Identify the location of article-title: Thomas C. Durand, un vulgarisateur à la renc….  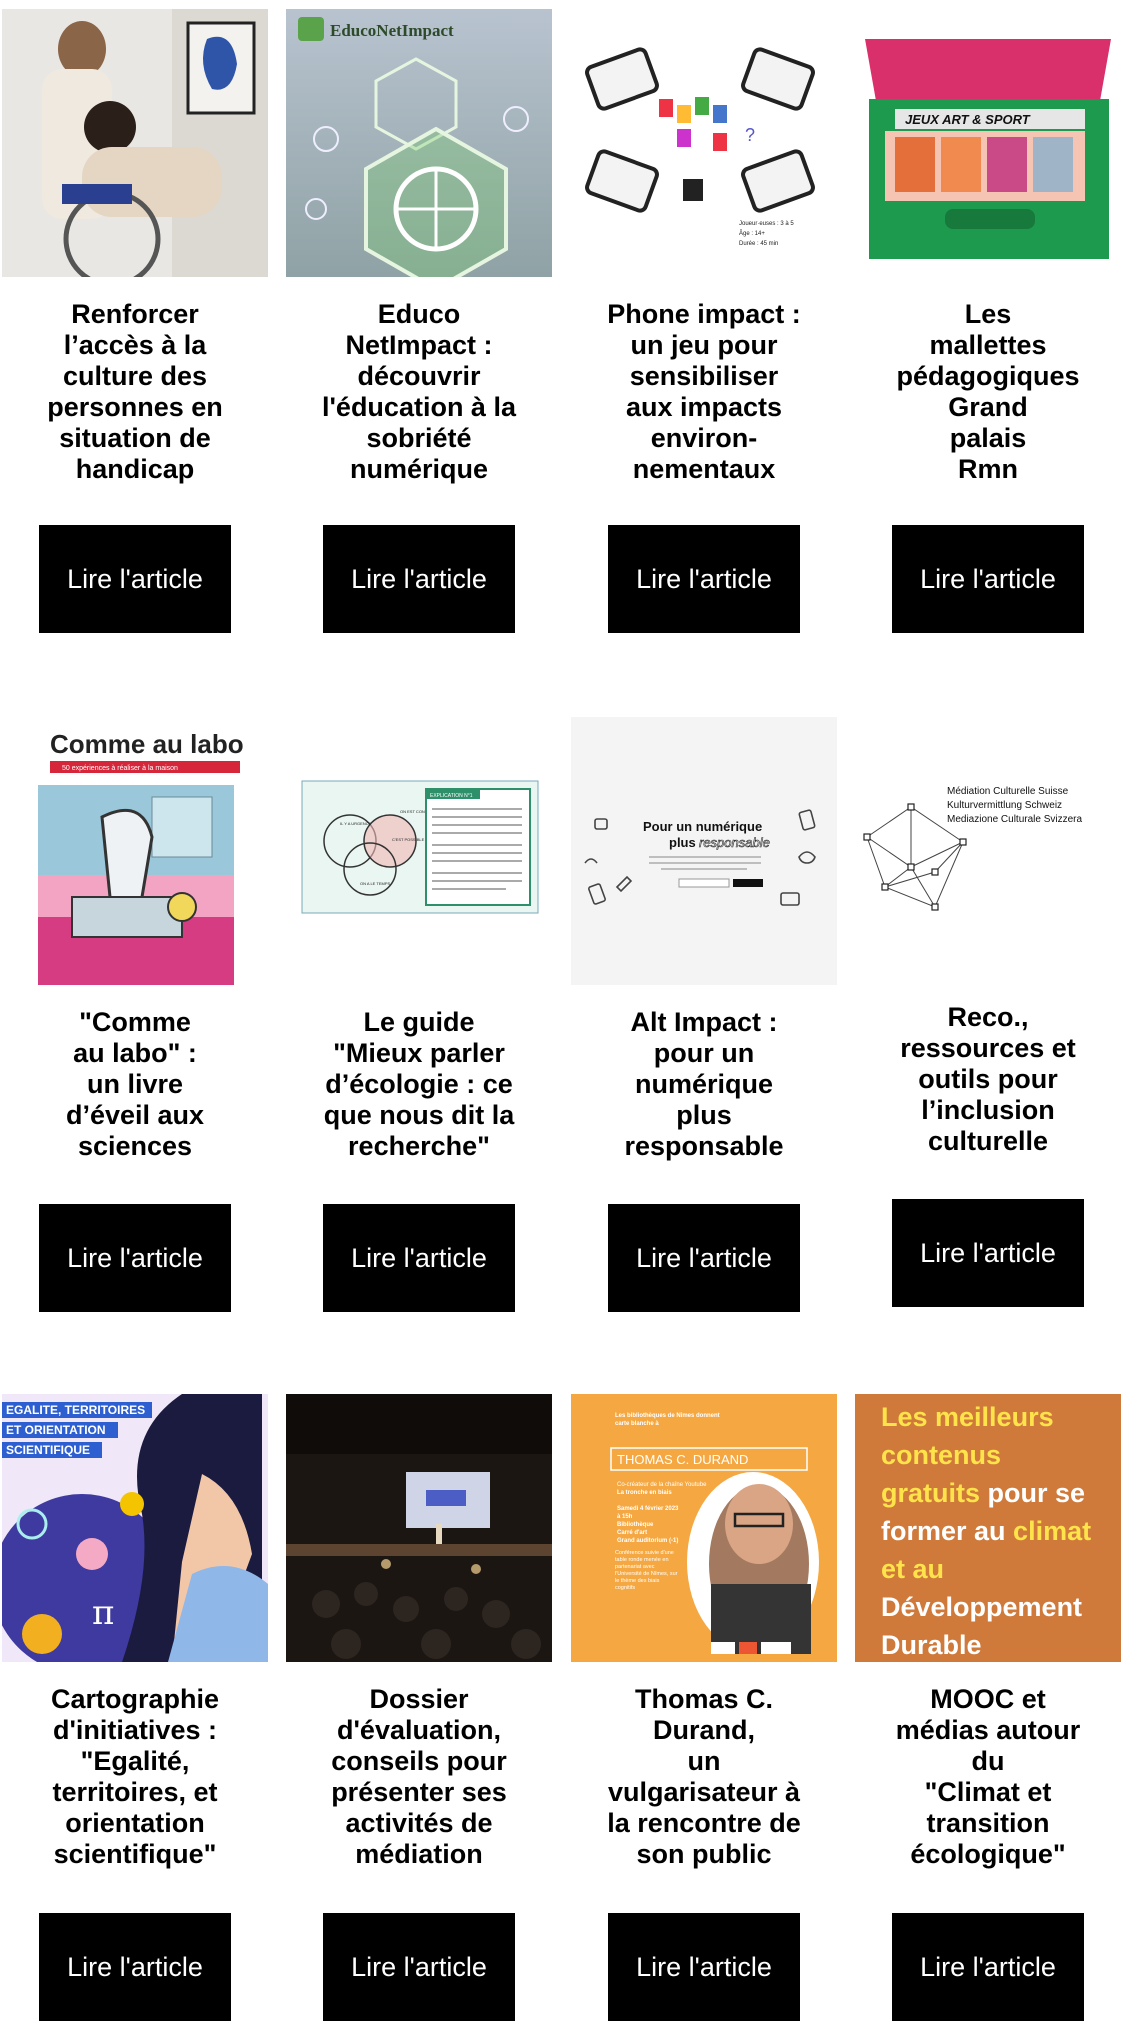
(704, 1776).